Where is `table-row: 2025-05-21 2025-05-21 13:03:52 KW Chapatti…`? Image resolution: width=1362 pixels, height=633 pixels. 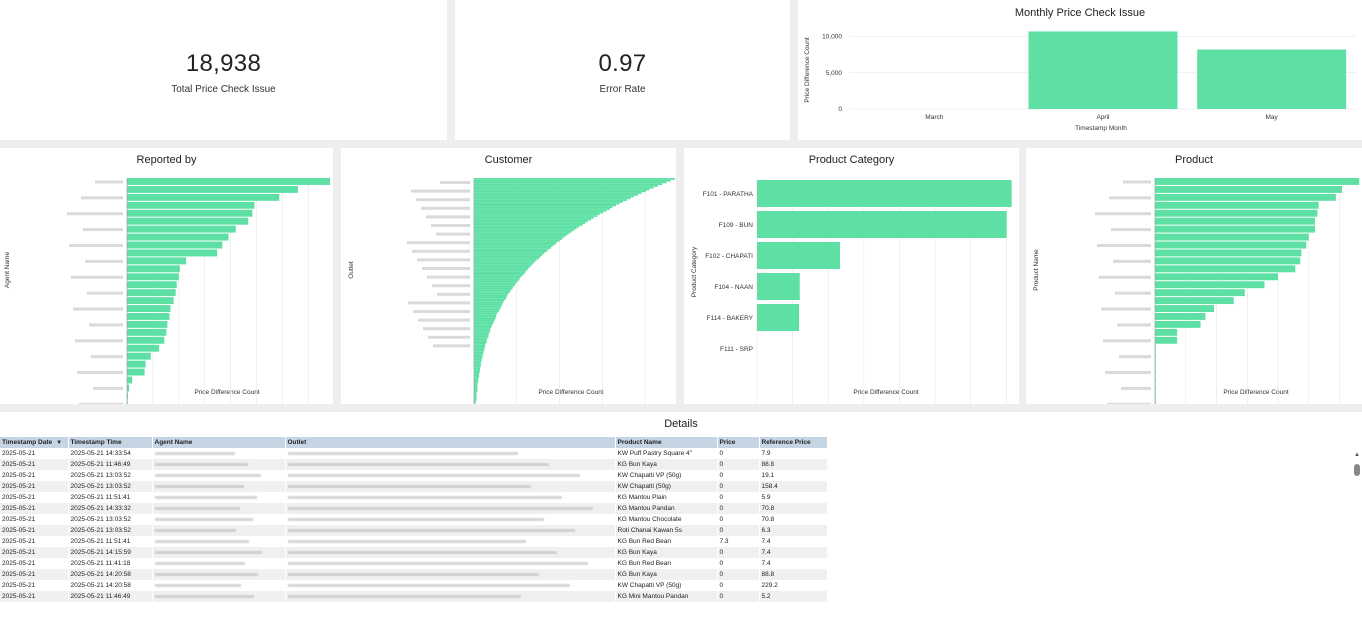
table-row: 2025-05-21 2025-05-21 13:03:52 KW Chapatti… is located at coordinates (414, 475).